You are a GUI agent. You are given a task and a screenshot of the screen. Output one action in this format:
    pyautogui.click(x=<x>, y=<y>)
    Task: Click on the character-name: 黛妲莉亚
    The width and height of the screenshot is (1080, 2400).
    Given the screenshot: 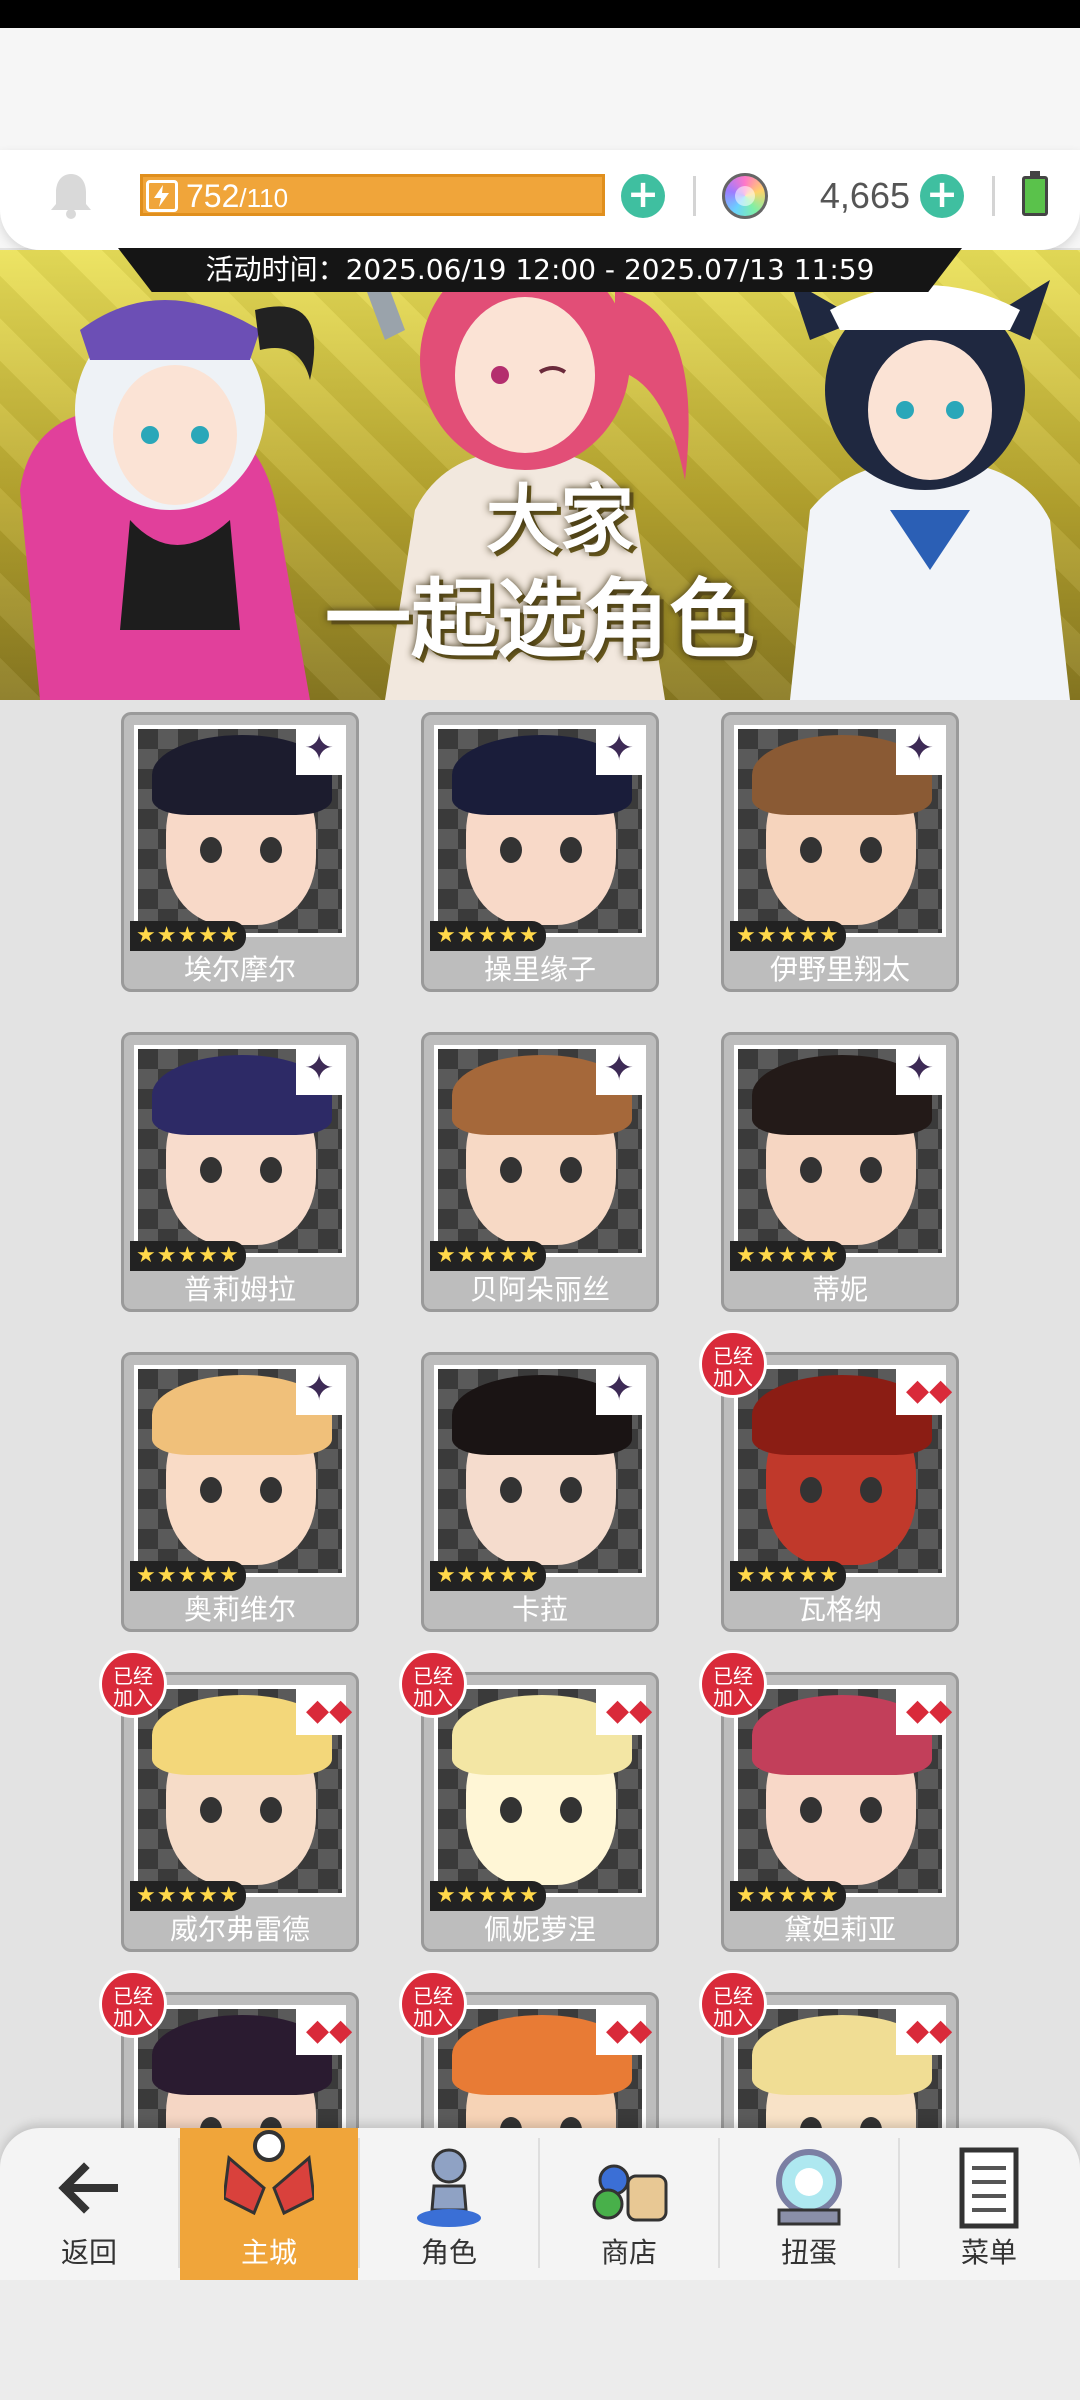 What is the action you would take?
    pyautogui.click(x=839, y=1929)
    